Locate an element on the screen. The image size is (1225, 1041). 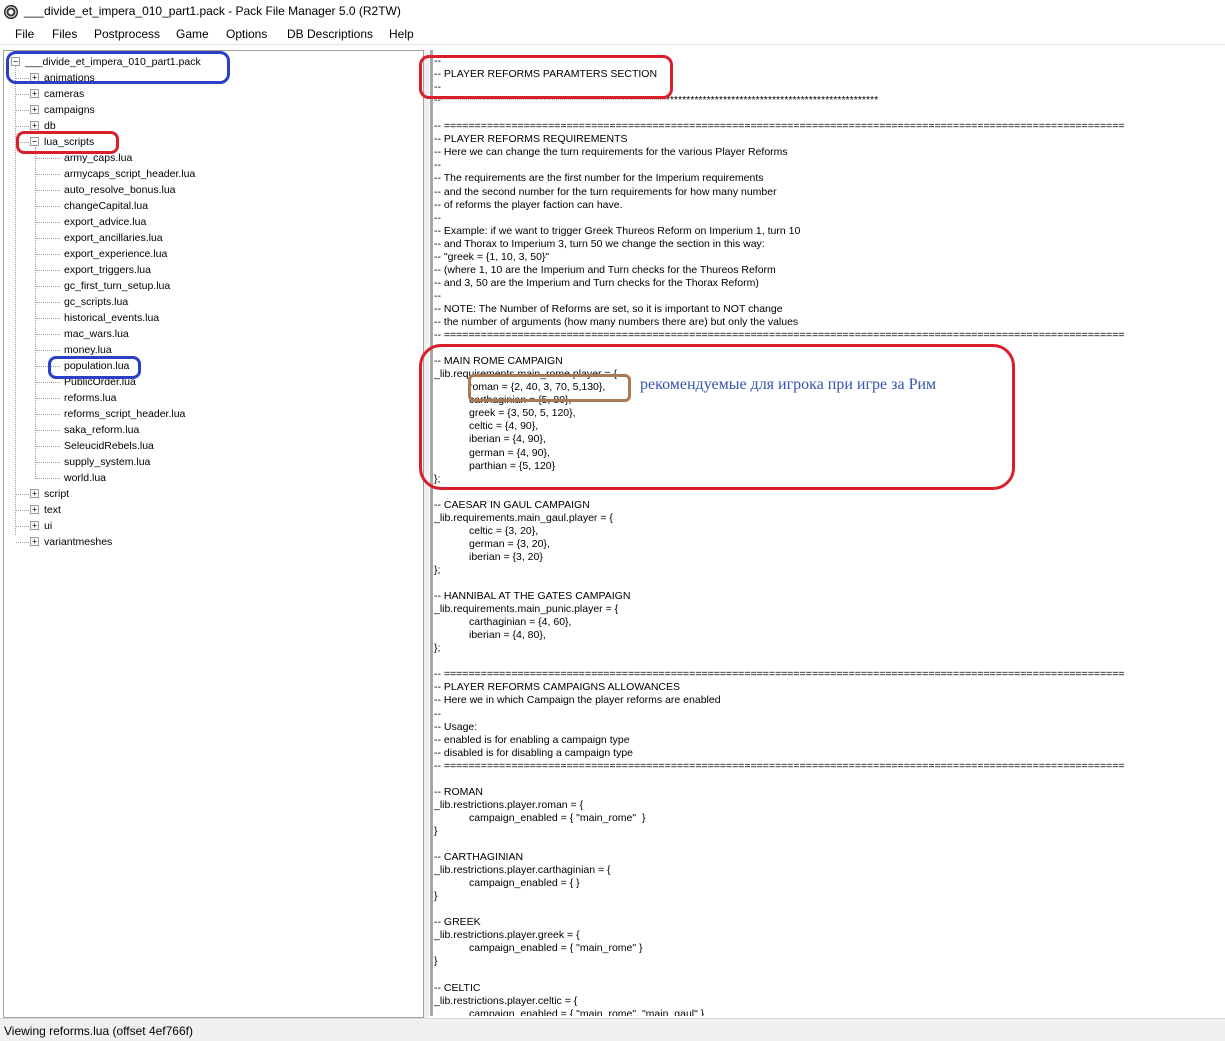
menu-files: Files is located at coordinates (64, 34).